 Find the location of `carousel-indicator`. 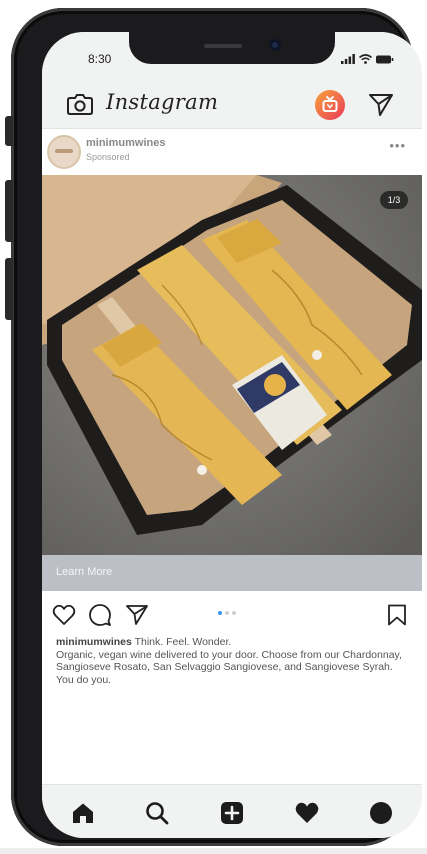

carousel-indicator is located at coordinates (227, 613).